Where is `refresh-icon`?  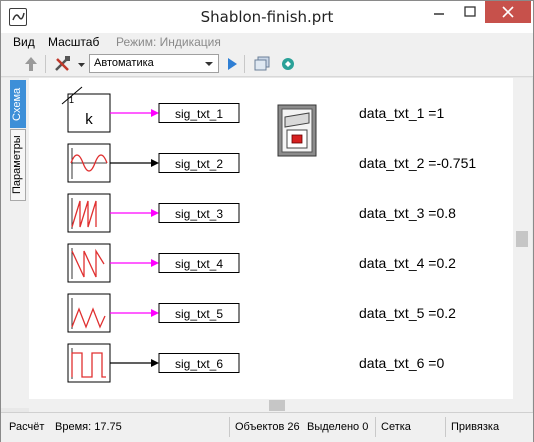
refresh-icon is located at coordinates (288, 64).